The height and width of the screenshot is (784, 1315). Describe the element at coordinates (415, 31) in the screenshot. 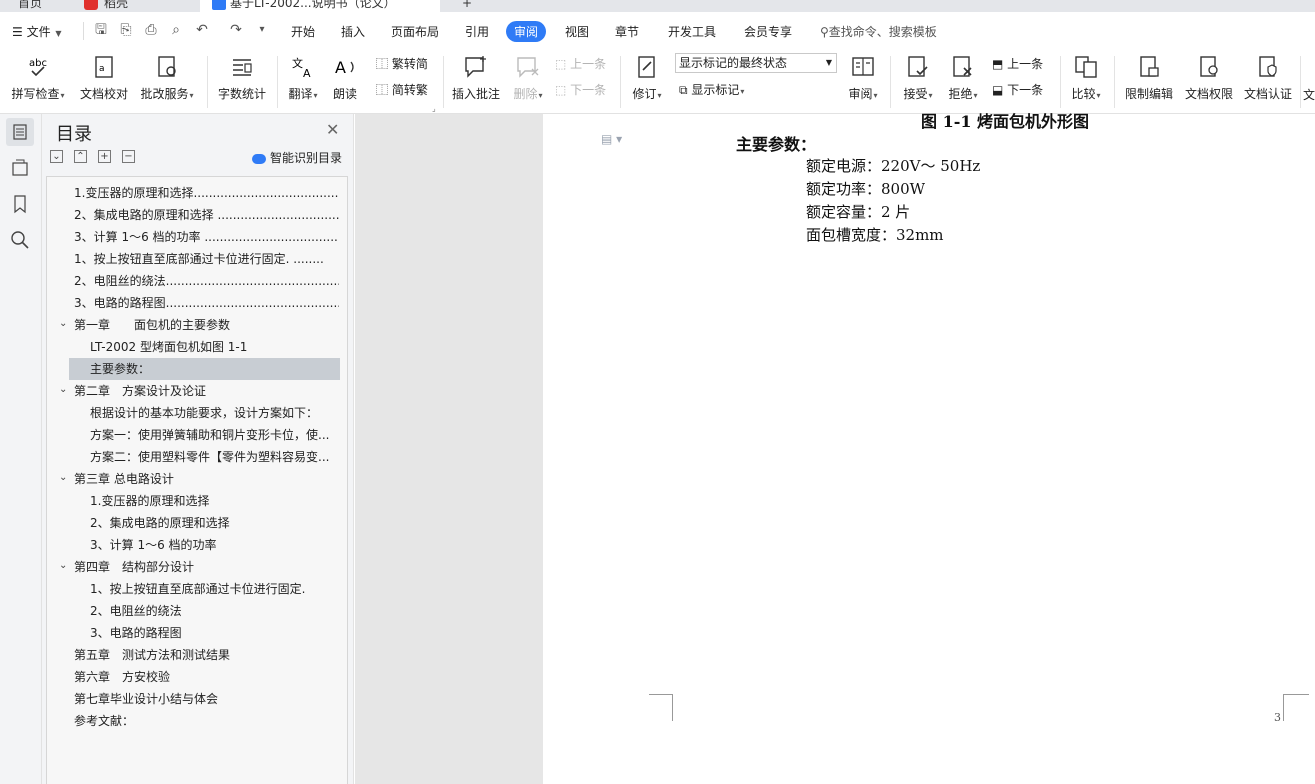

I see `menu-page-layout: 页面布局` at that location.